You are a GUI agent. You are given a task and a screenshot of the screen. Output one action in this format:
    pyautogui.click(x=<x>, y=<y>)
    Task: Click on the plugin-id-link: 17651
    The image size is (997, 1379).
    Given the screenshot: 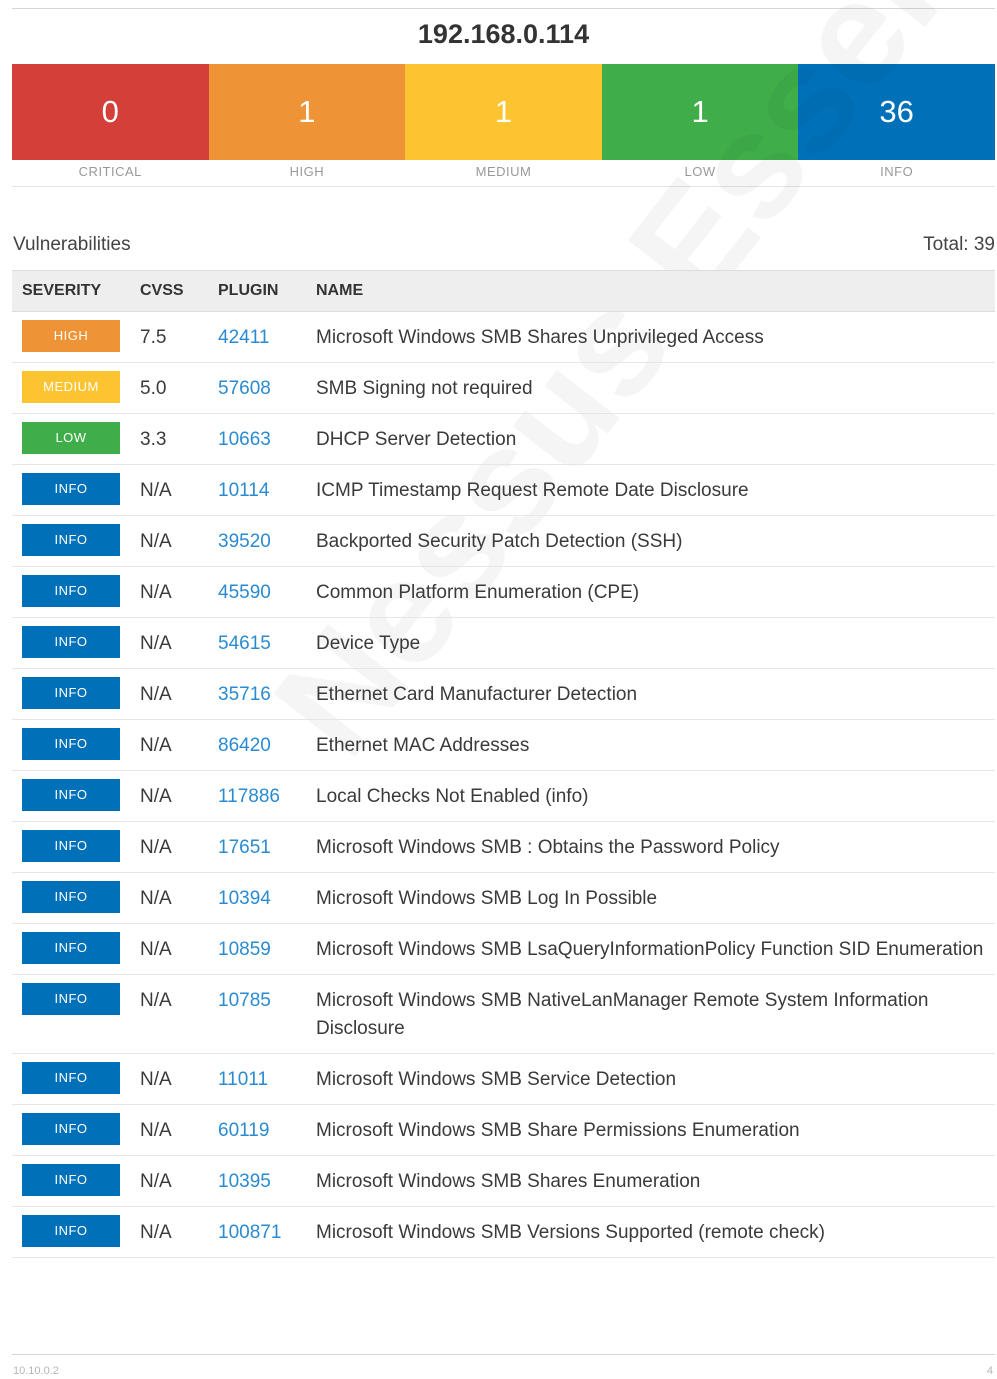 What is the action you would take?
    pyautogui.click(x=244, y=847)
    